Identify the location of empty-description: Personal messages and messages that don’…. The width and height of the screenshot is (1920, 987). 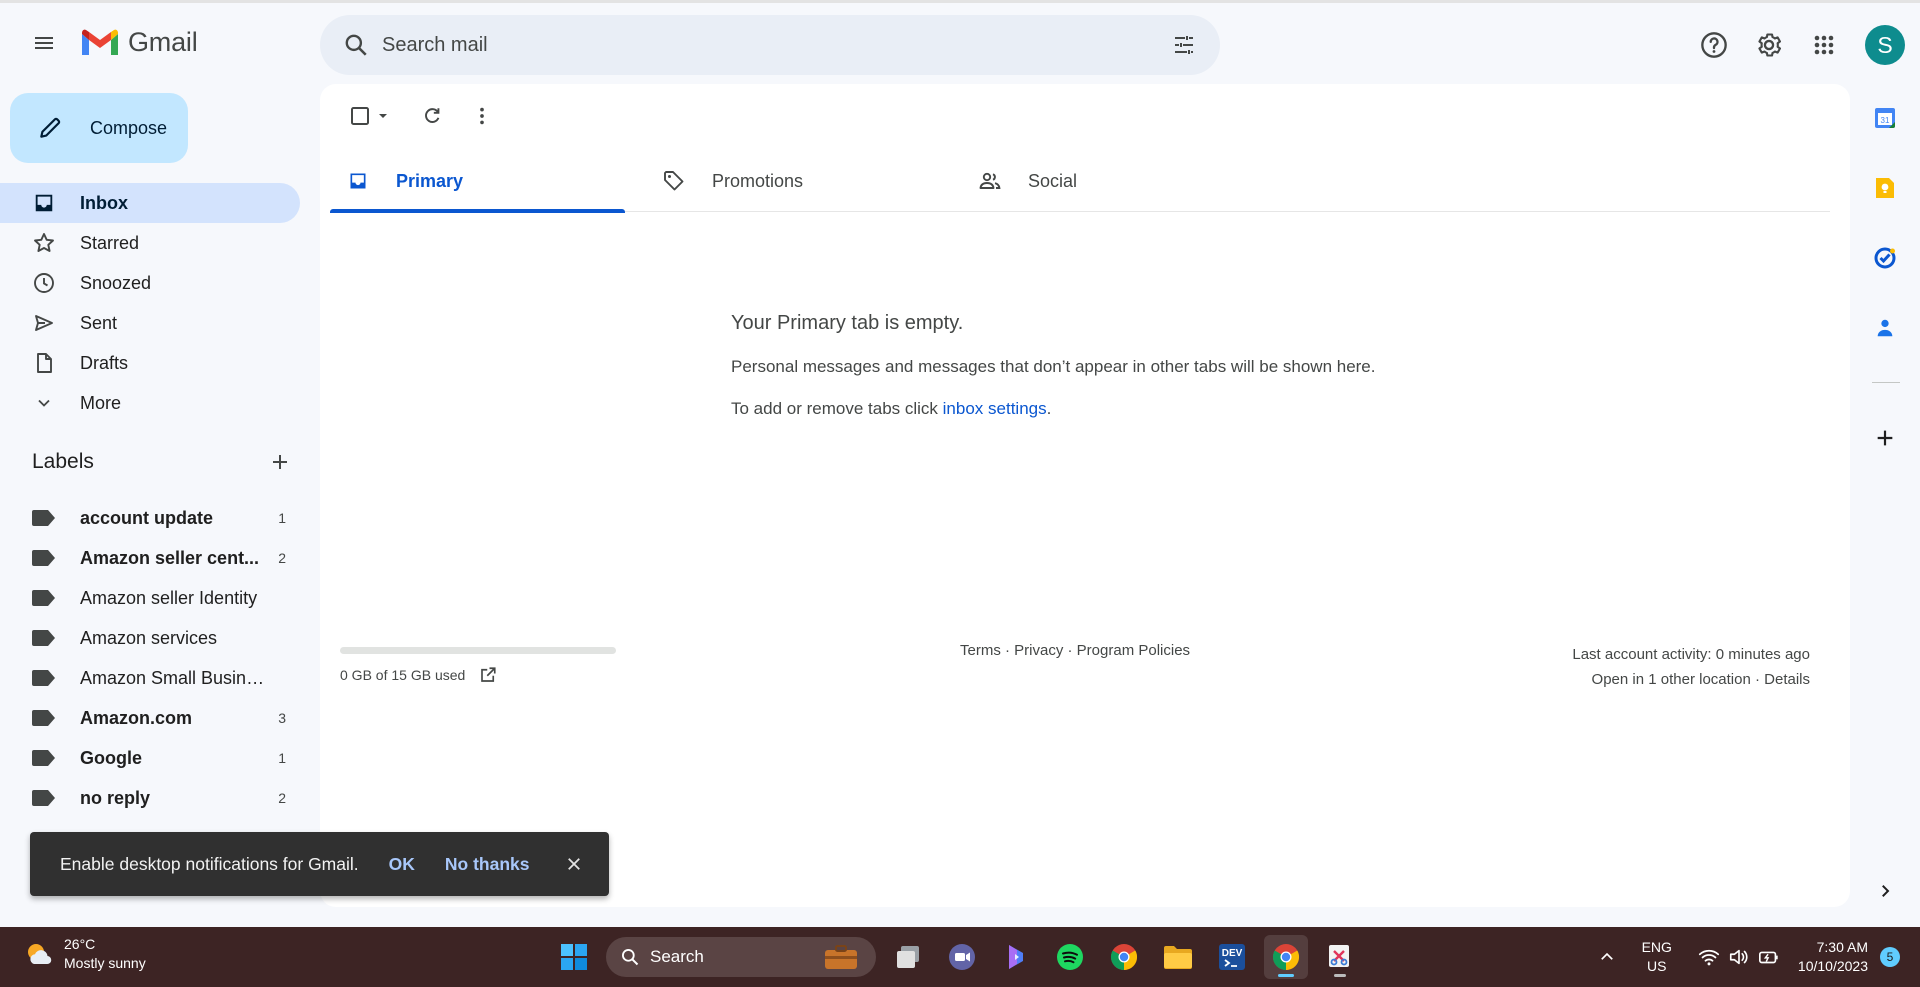
(1053, 366).